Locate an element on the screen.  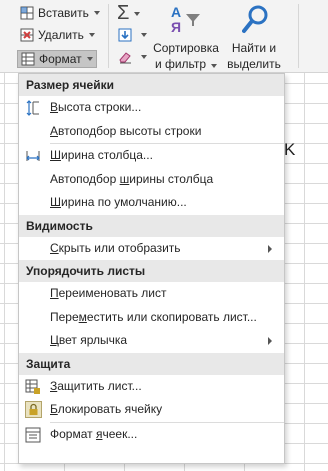
autosum-button: Σ is located at coordinates (129, 13).